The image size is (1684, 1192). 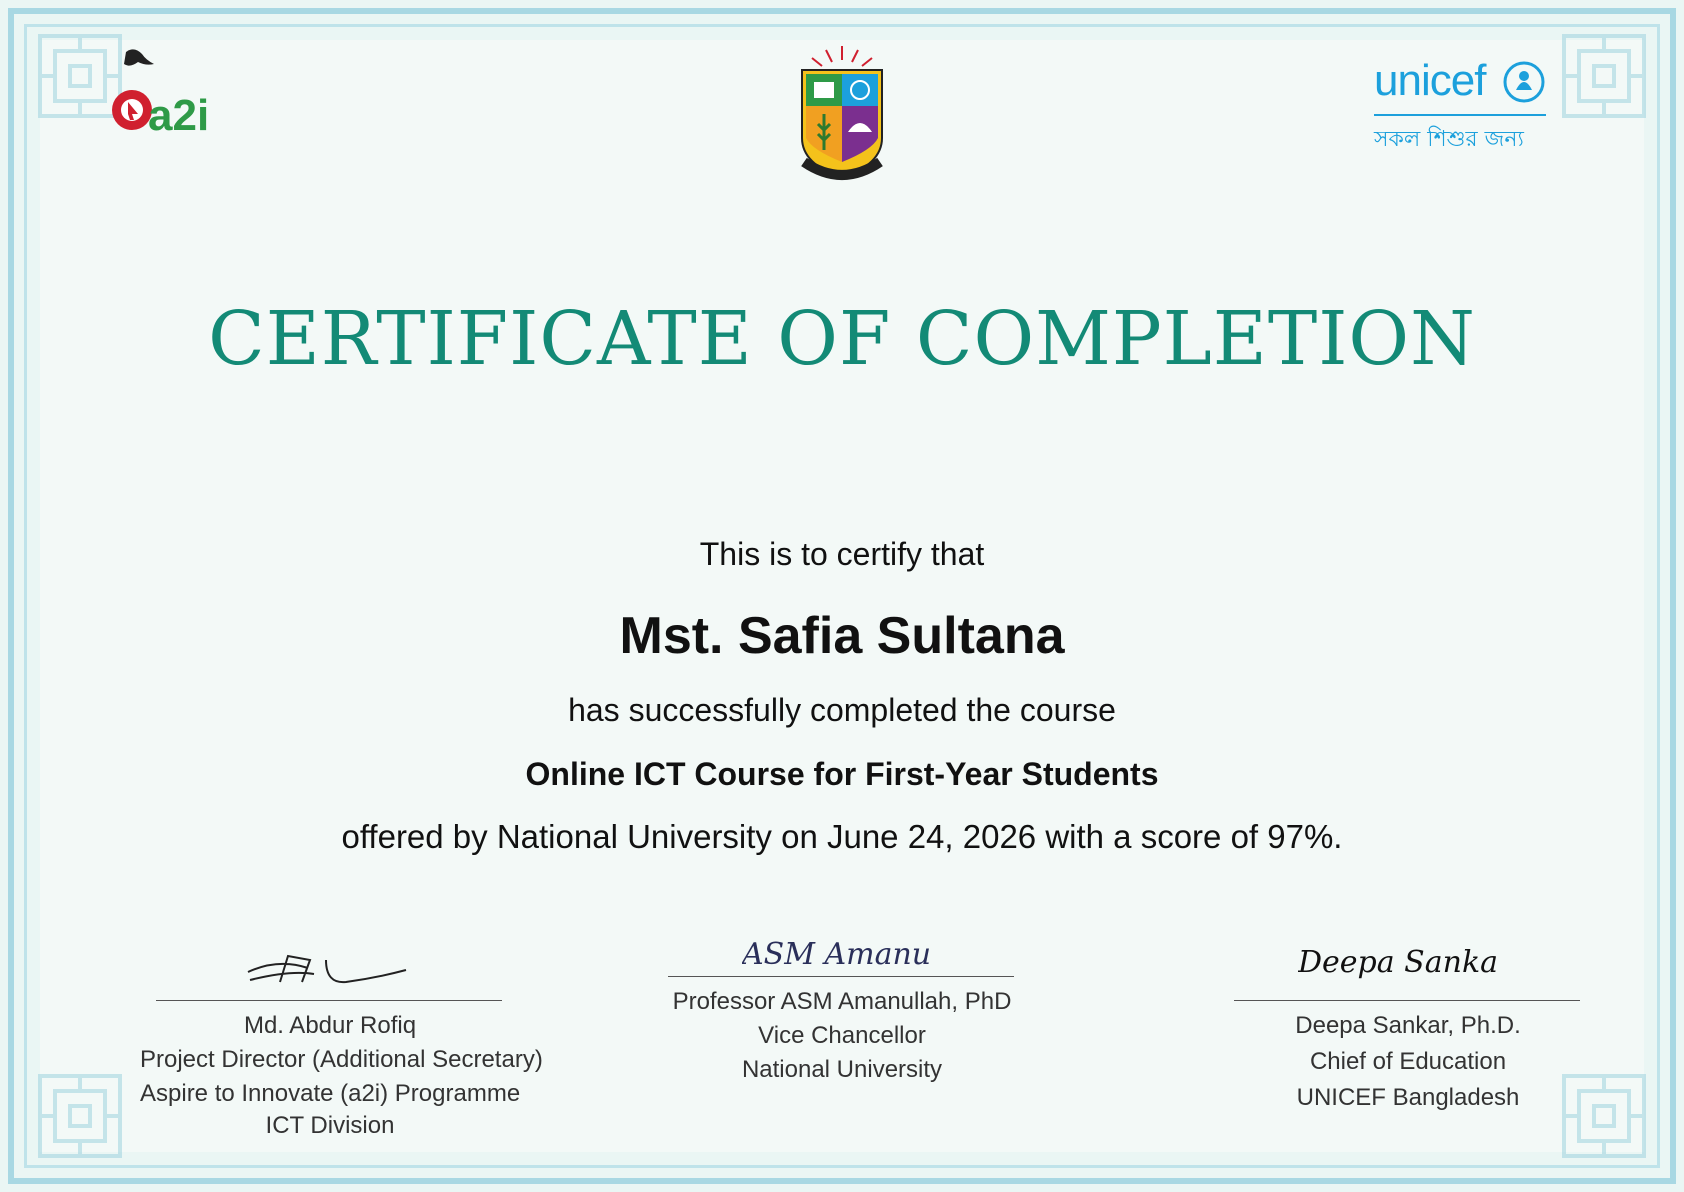 What do you see at coordinates (842, 113) in the screenshot?
I see `national-university-crest` at bounding box center [842, 113].